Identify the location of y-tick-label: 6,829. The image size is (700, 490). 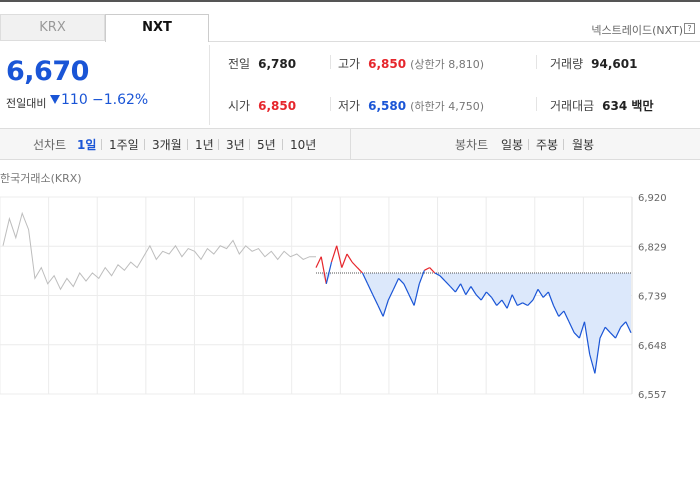
(652, 247).